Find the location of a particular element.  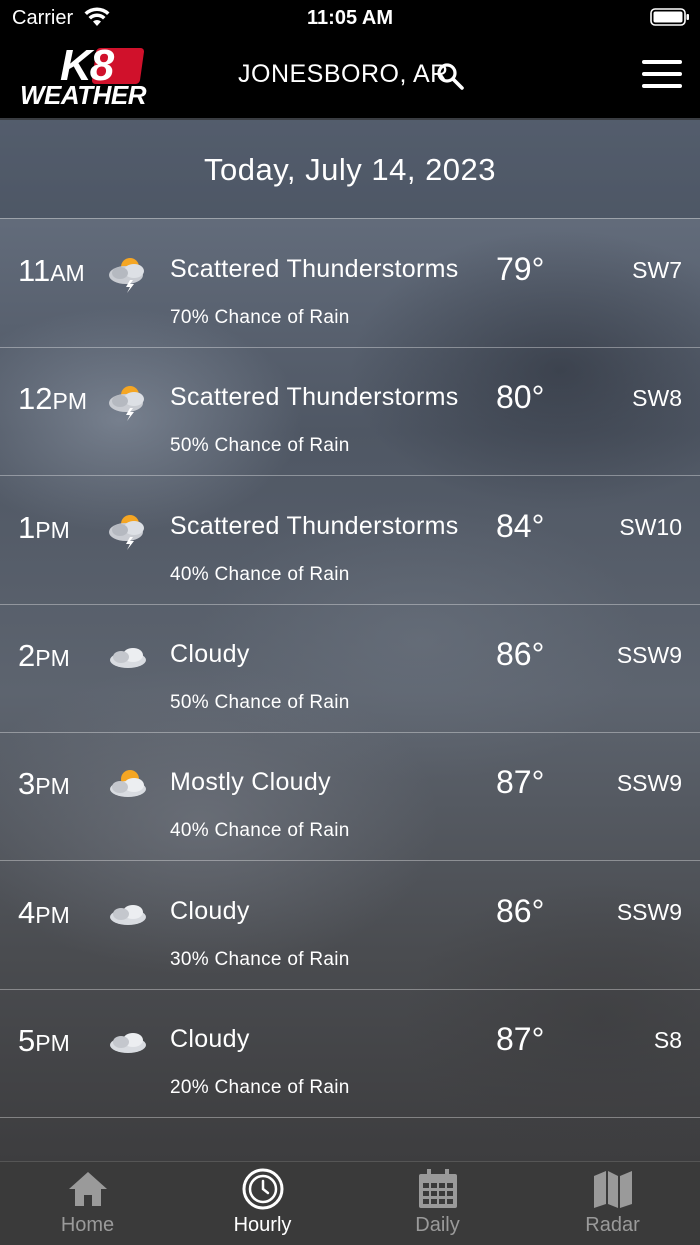

condition-label: Mostly Cloudy is located at coordinates (250, 782).